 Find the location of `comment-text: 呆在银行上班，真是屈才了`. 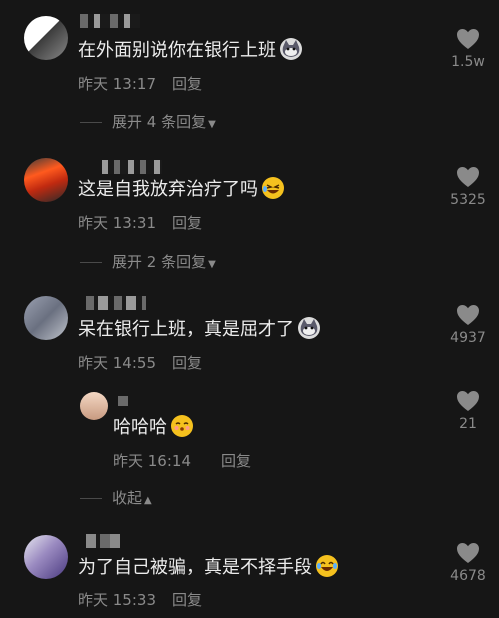

comment-text: 呆在银行上班，真是屈才了 is located at coordinates (199, 329).